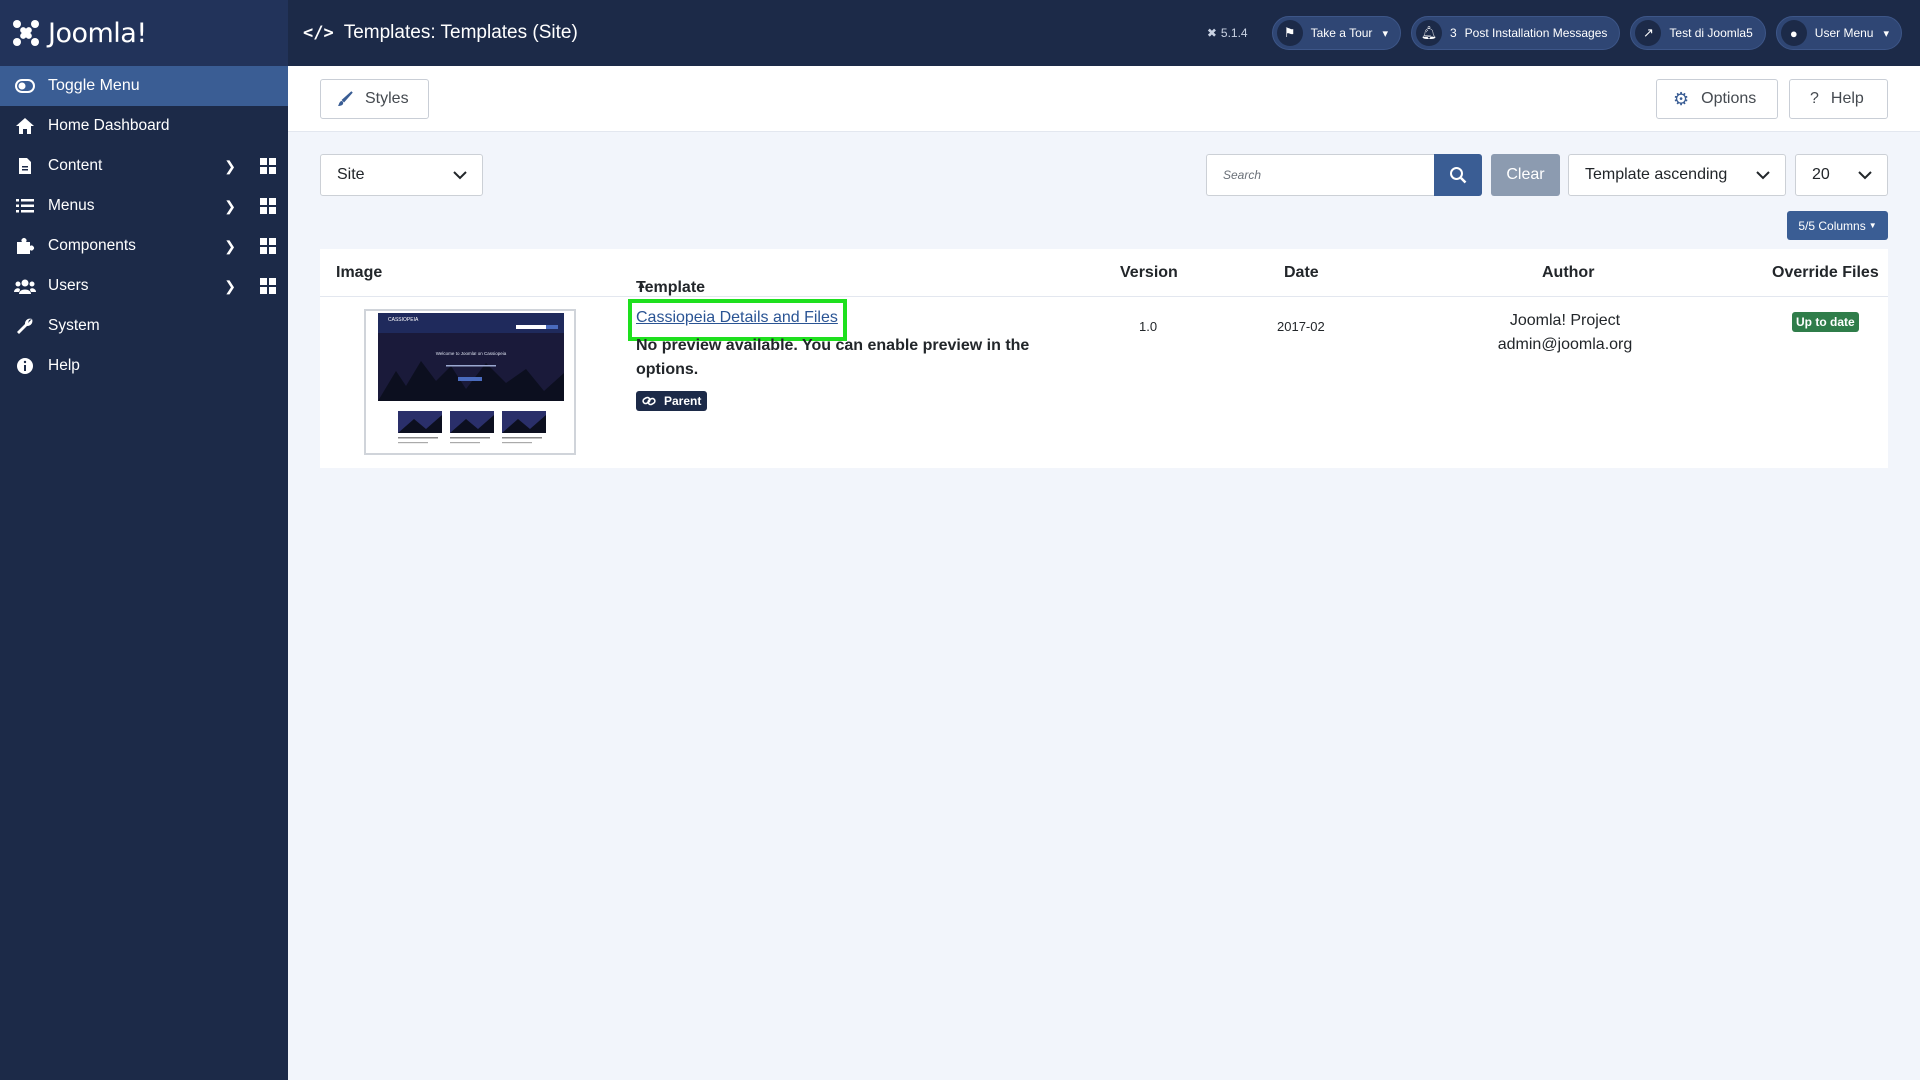 Image resolution: width=1920 pixels, height=1080 pixels. What do you see at coordinates (1681, 98) in the screenshot?
I see `gear-icon: ⚙` at bounding box center [1681, 98].